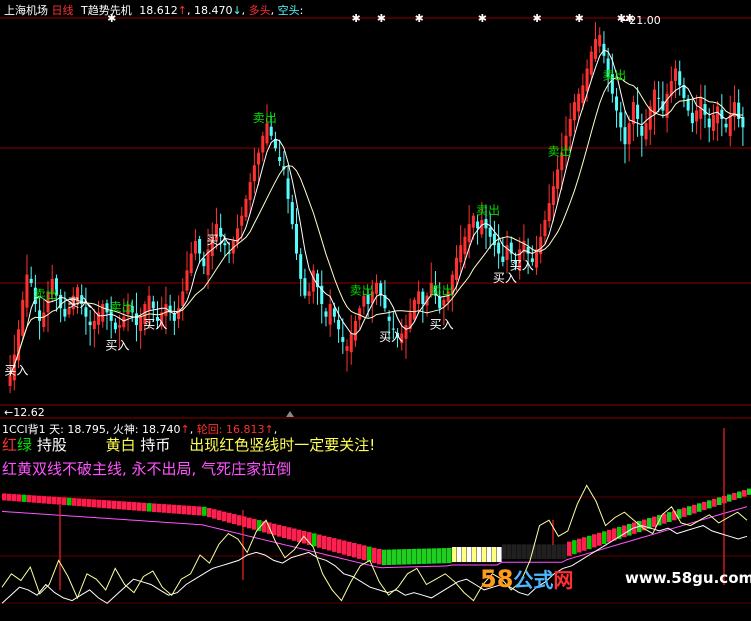 Image resolution: width=751 pixels, height=621 pixels. What do you see at coordinates (640, 20) in the screenshot?
I see `price-high-label: ←21.00` at bounding box center [640, 20].